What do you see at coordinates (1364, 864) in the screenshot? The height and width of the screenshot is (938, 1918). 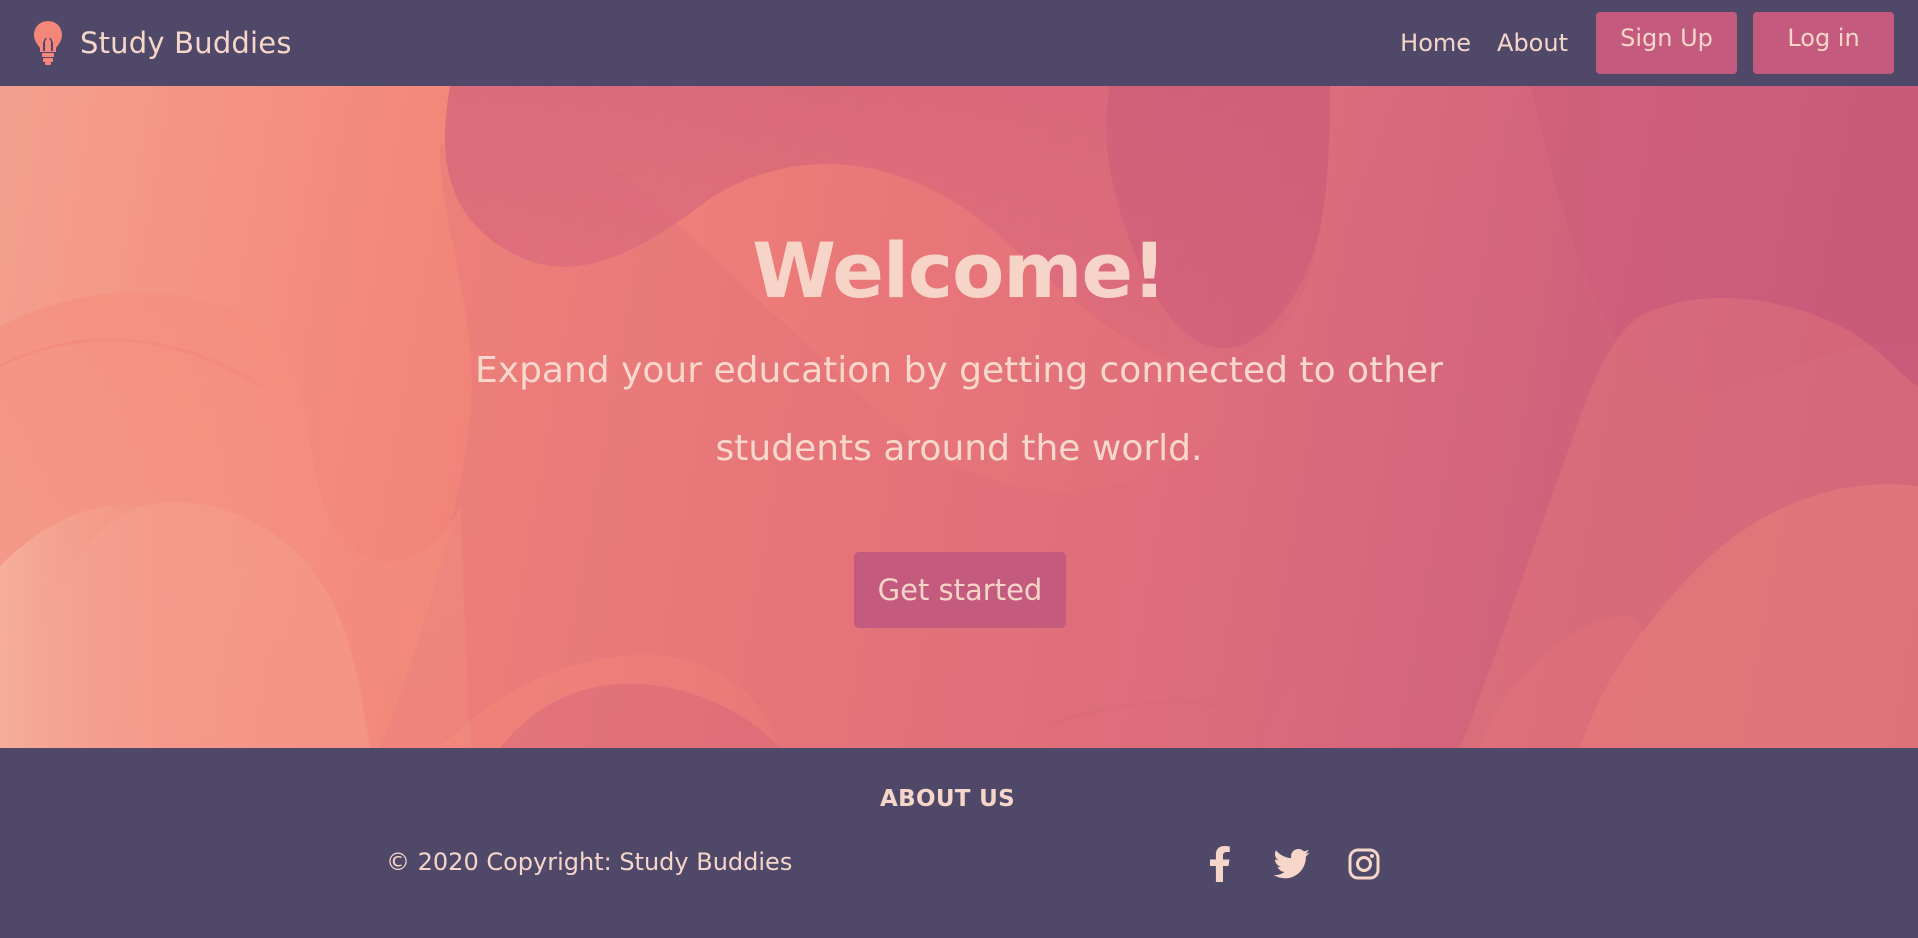 I see `instagram-icon` at bounding box center [1364, 864].